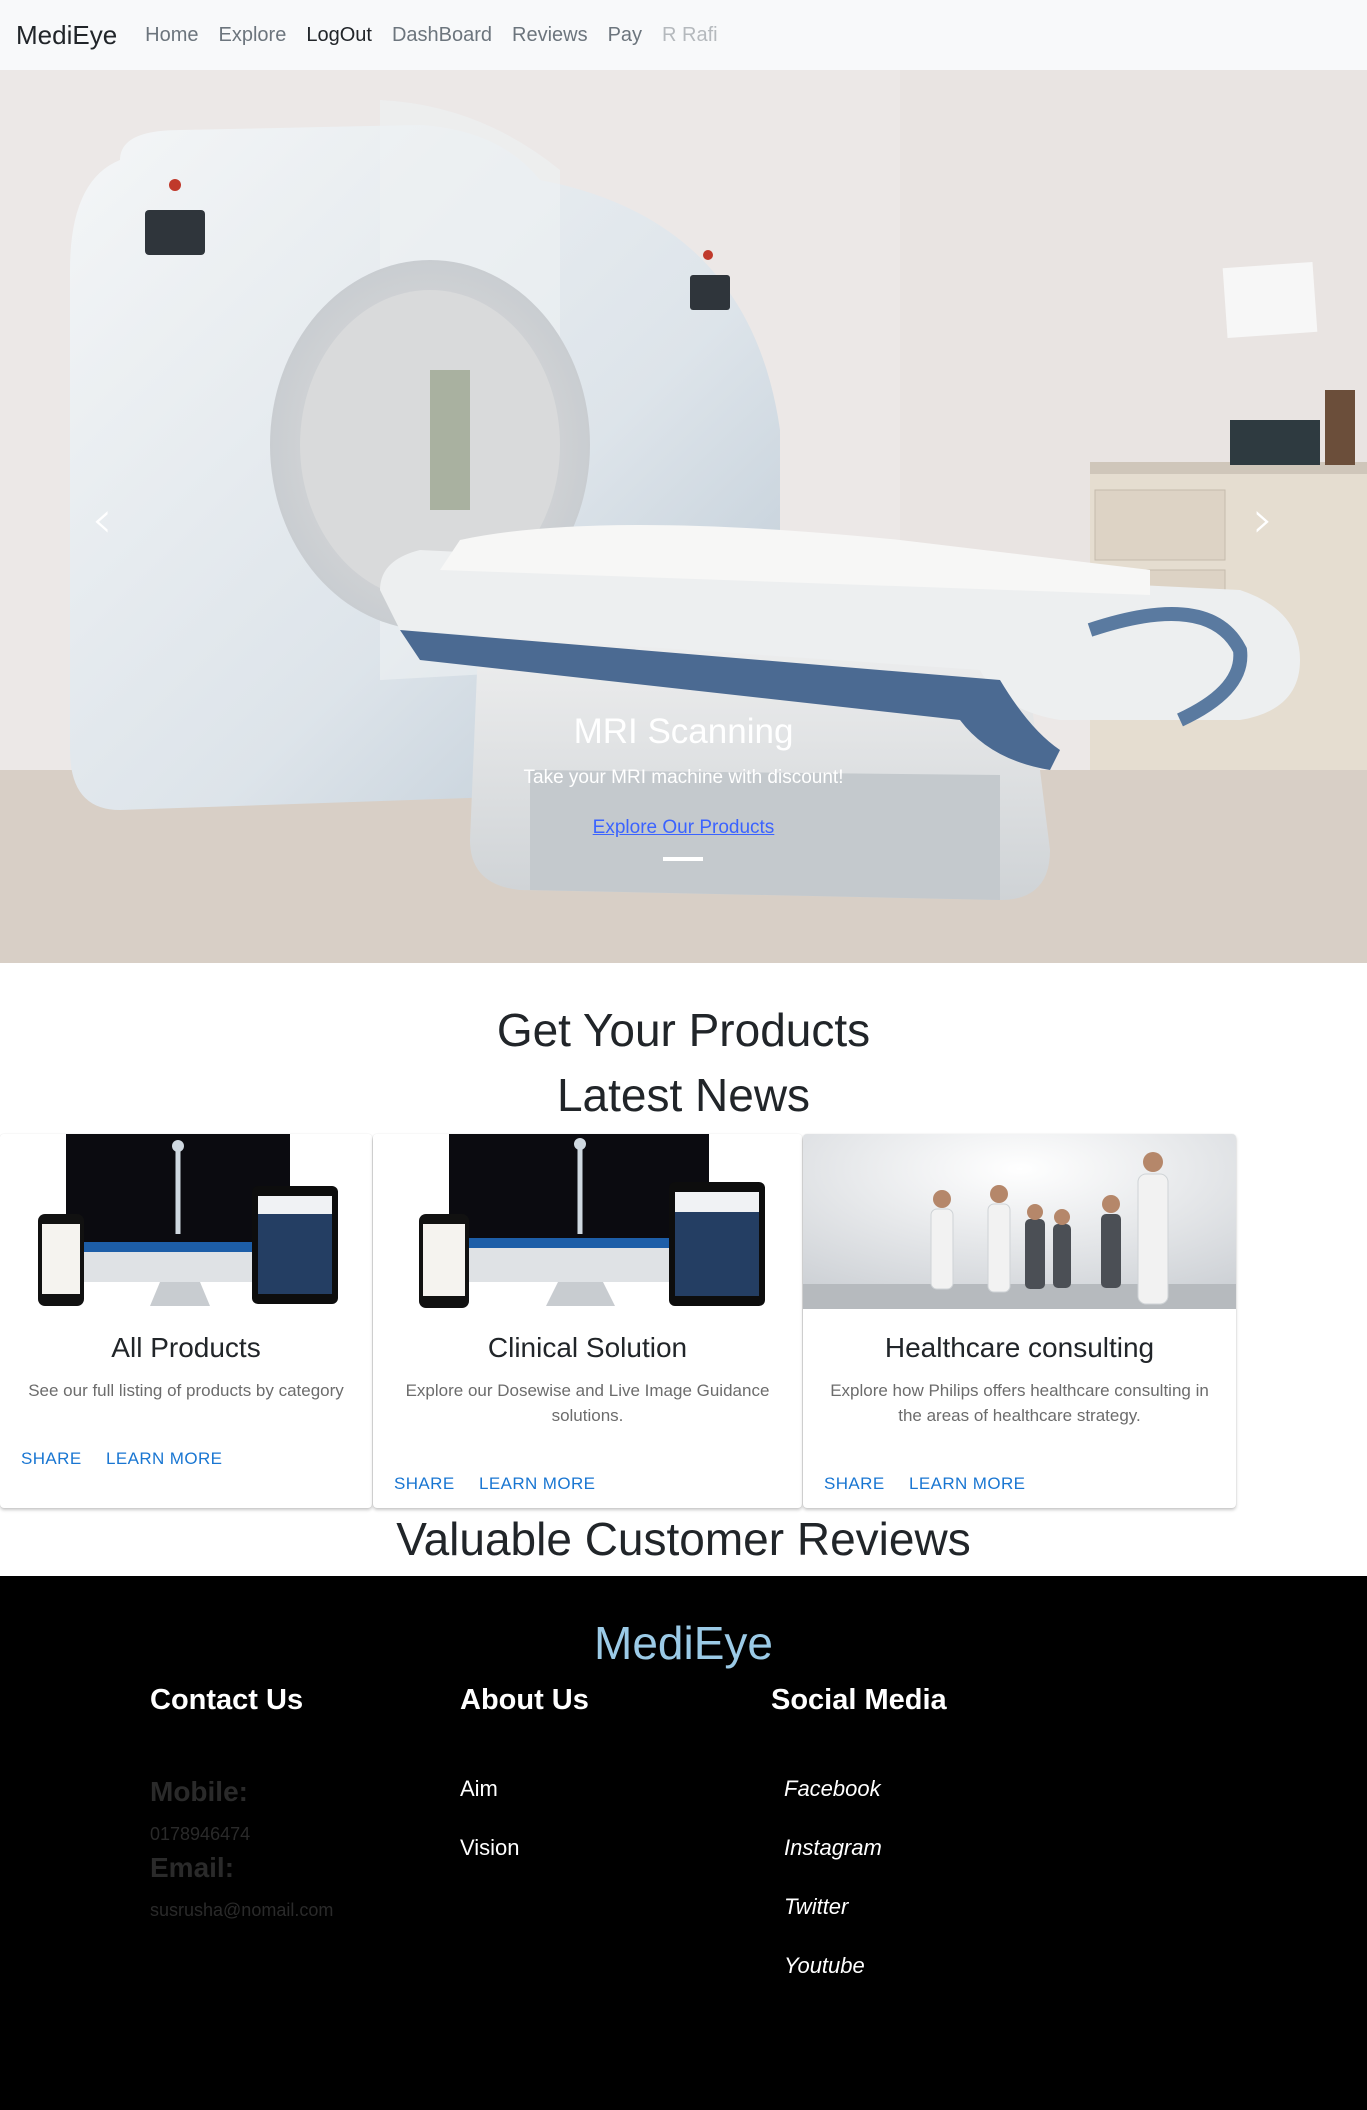  Describe the element at coordinates (227, 1700) in the screenshot. I see `contact-heading: Contact Us` at that location.